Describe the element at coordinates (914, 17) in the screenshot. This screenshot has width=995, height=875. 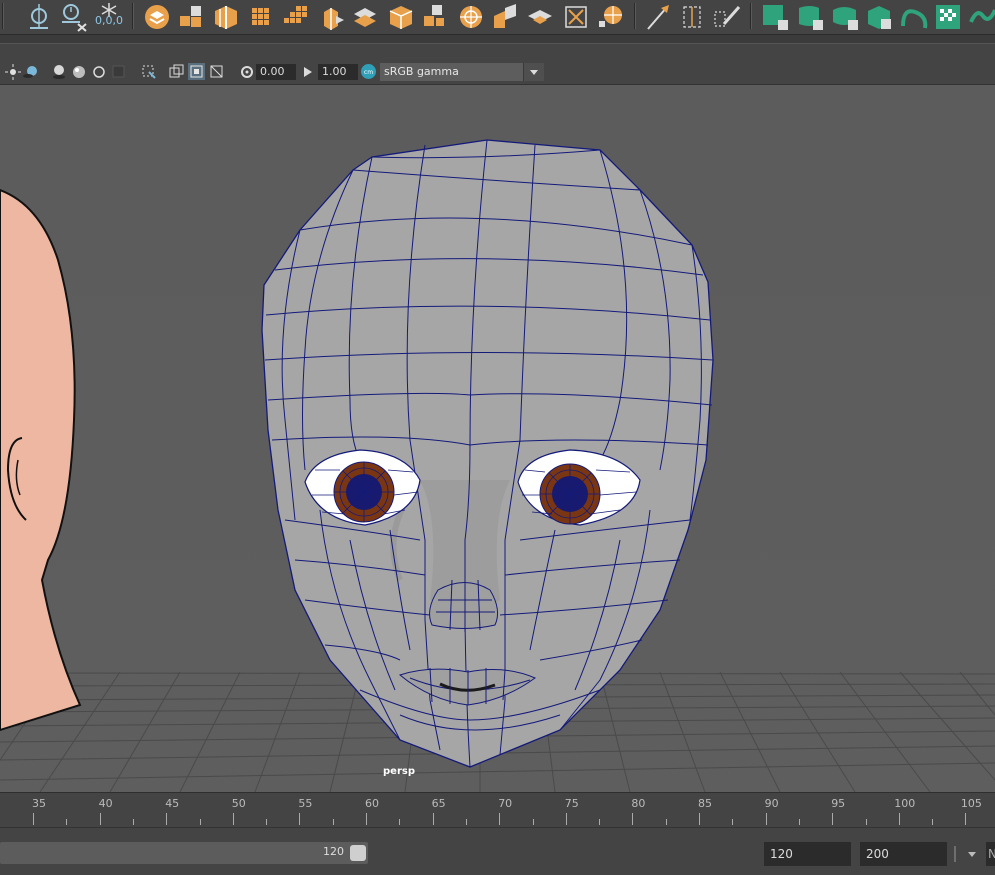
I see `green-curve-icon` at that location.